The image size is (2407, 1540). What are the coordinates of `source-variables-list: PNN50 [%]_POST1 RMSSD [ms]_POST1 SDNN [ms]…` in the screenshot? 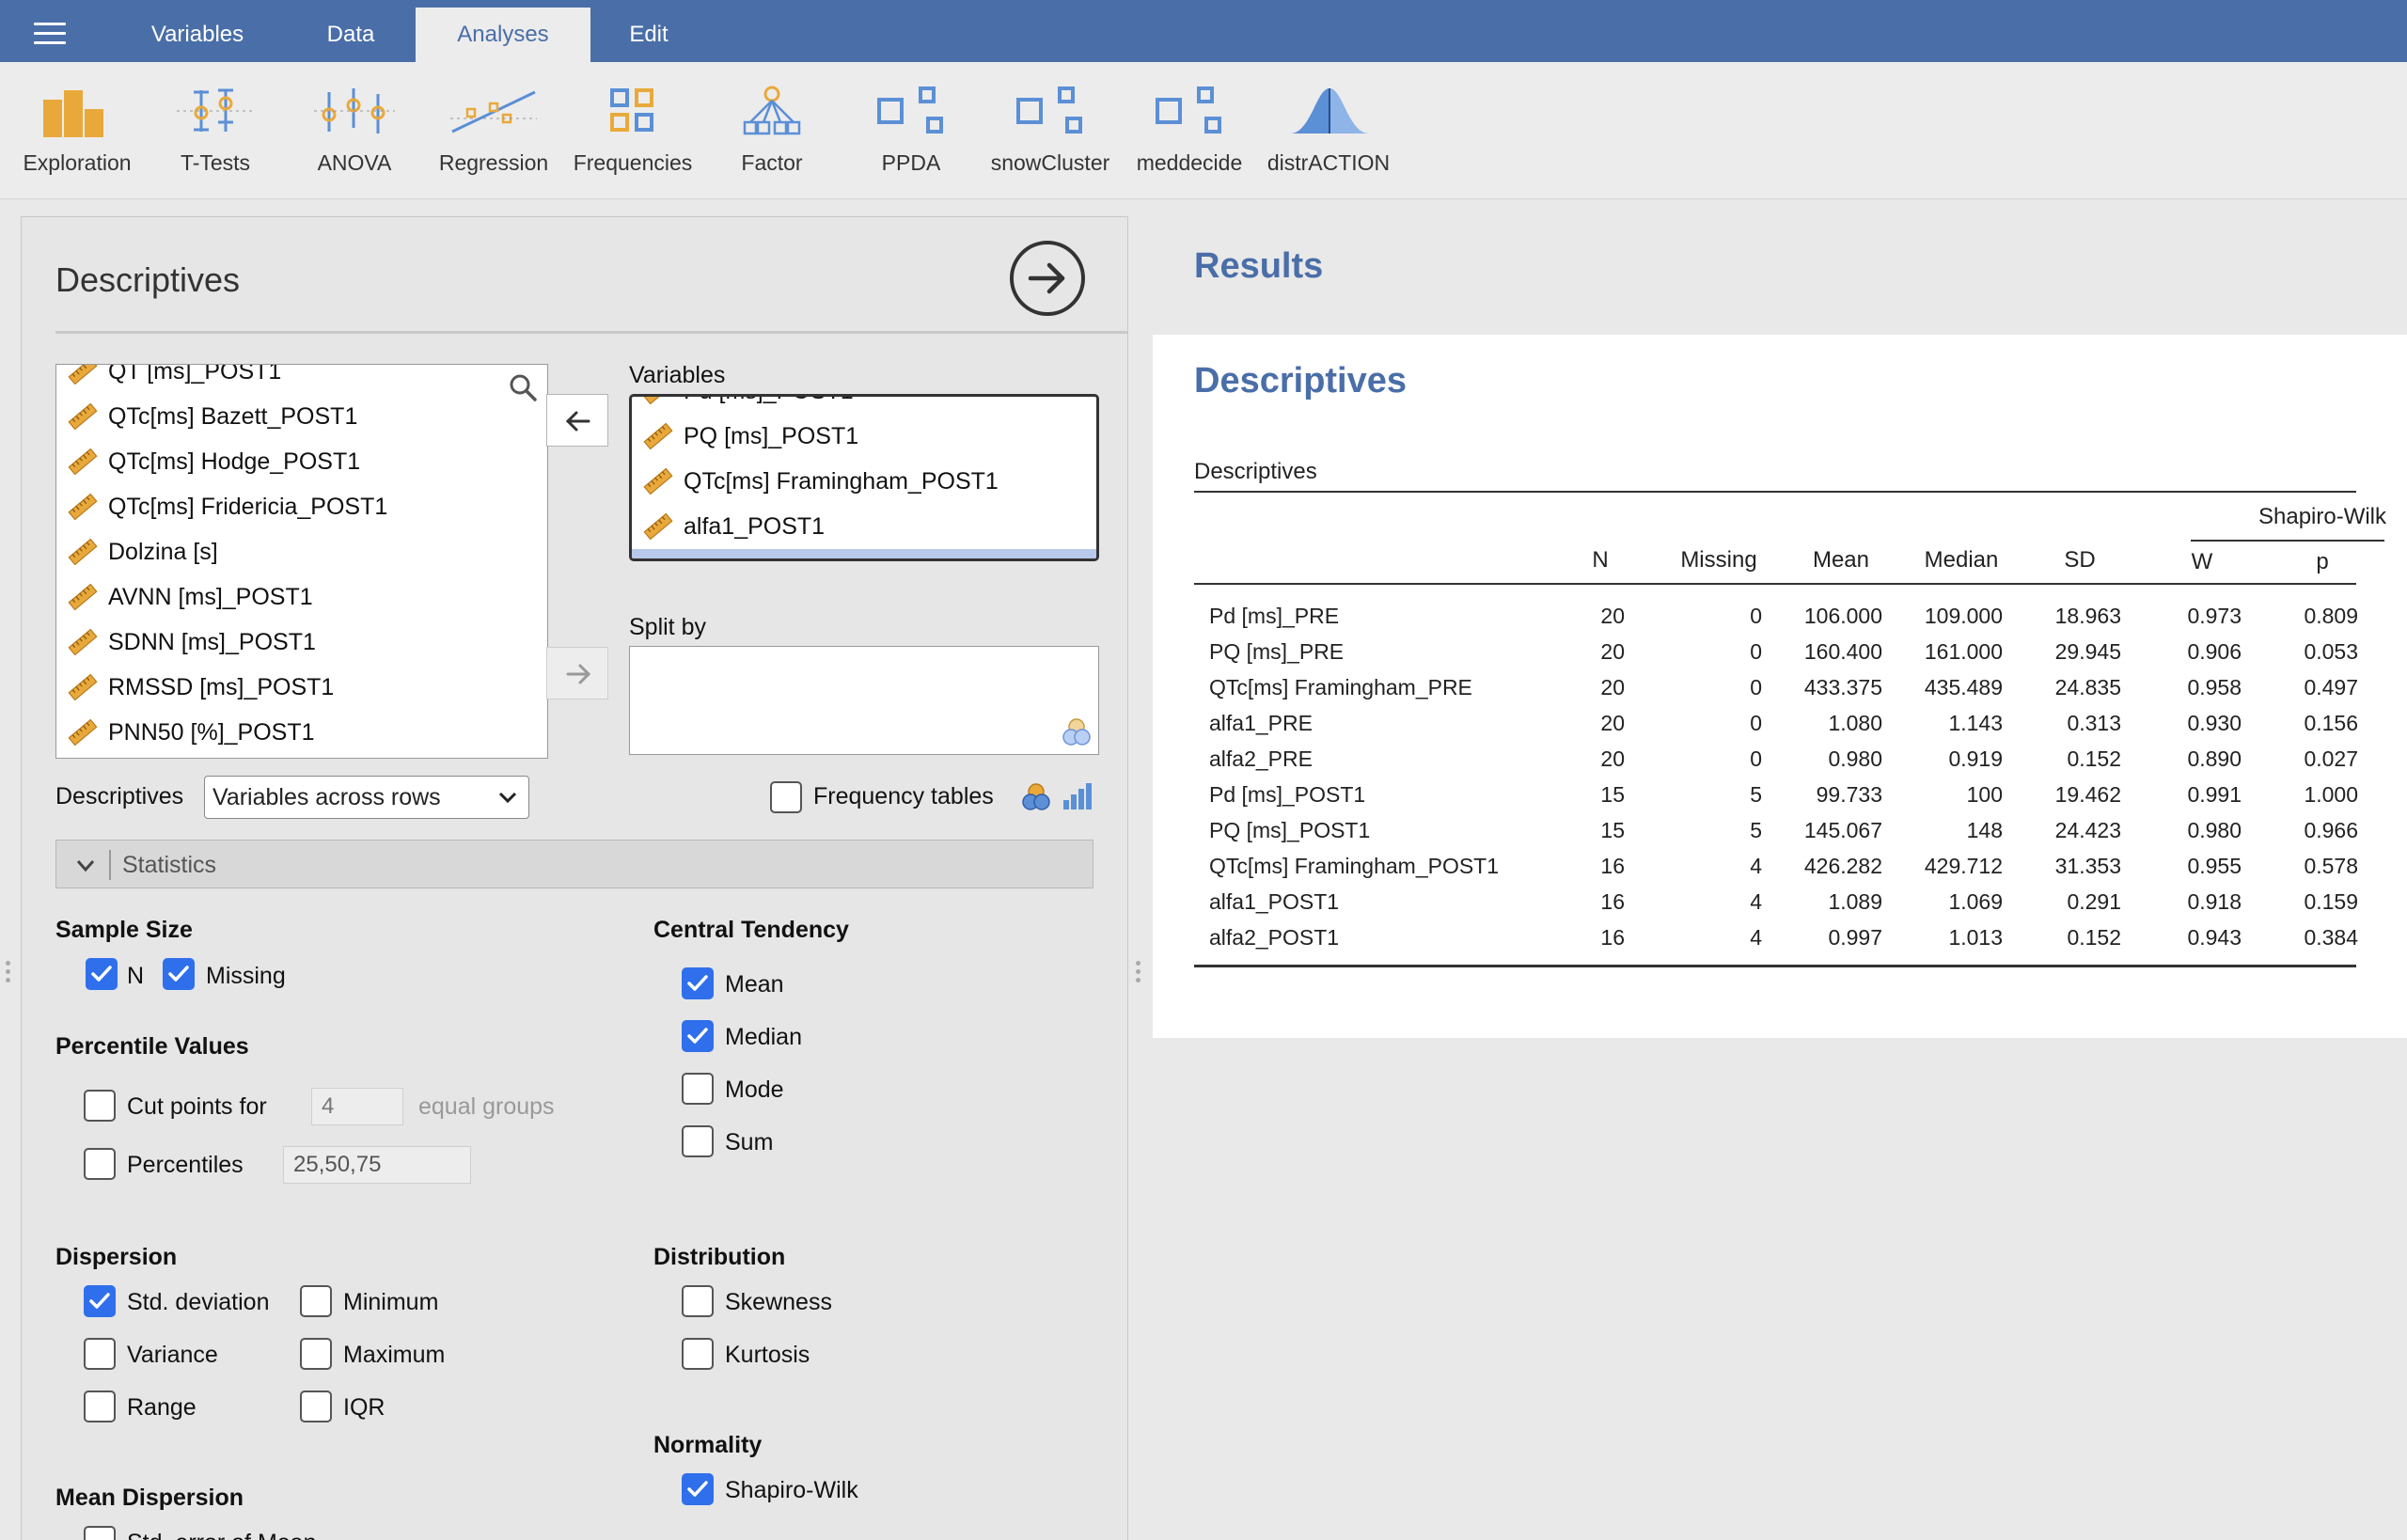 It's located at (301, 561).